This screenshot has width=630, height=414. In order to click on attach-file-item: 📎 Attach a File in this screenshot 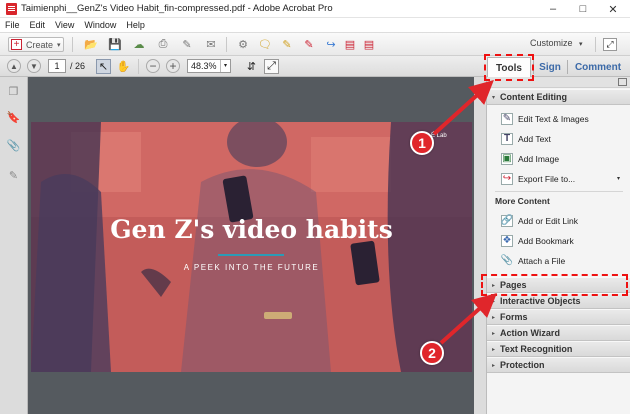, I will do `click(533, 260)`.